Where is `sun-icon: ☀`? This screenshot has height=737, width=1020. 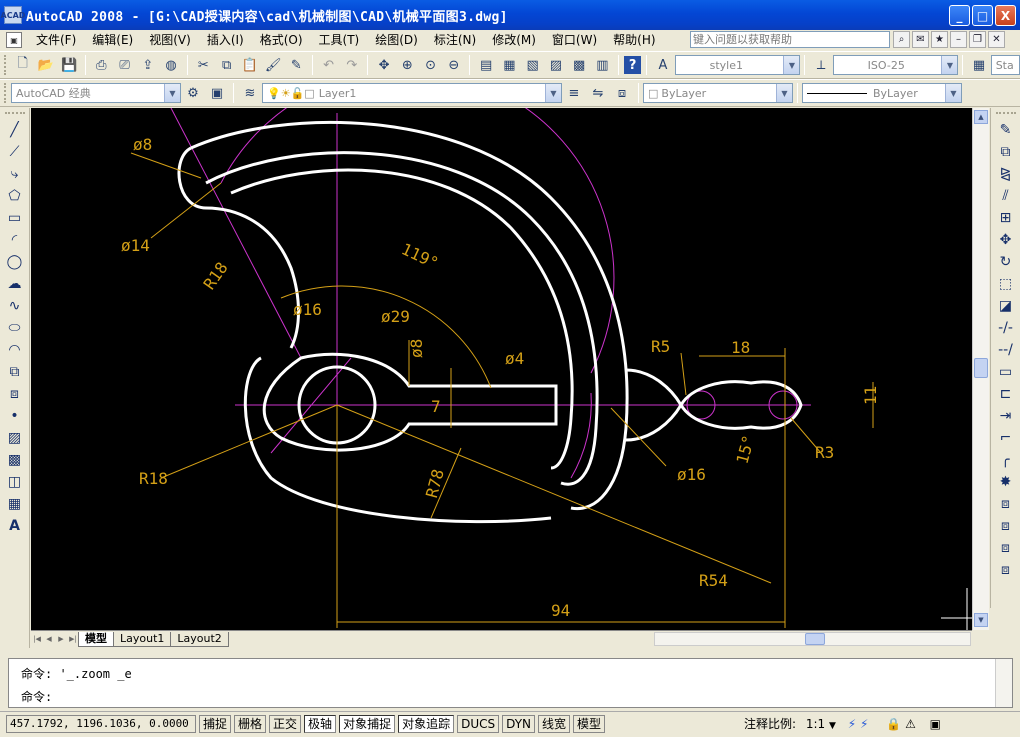
sun-icon: ☀ is located at coordinates (286, 93).